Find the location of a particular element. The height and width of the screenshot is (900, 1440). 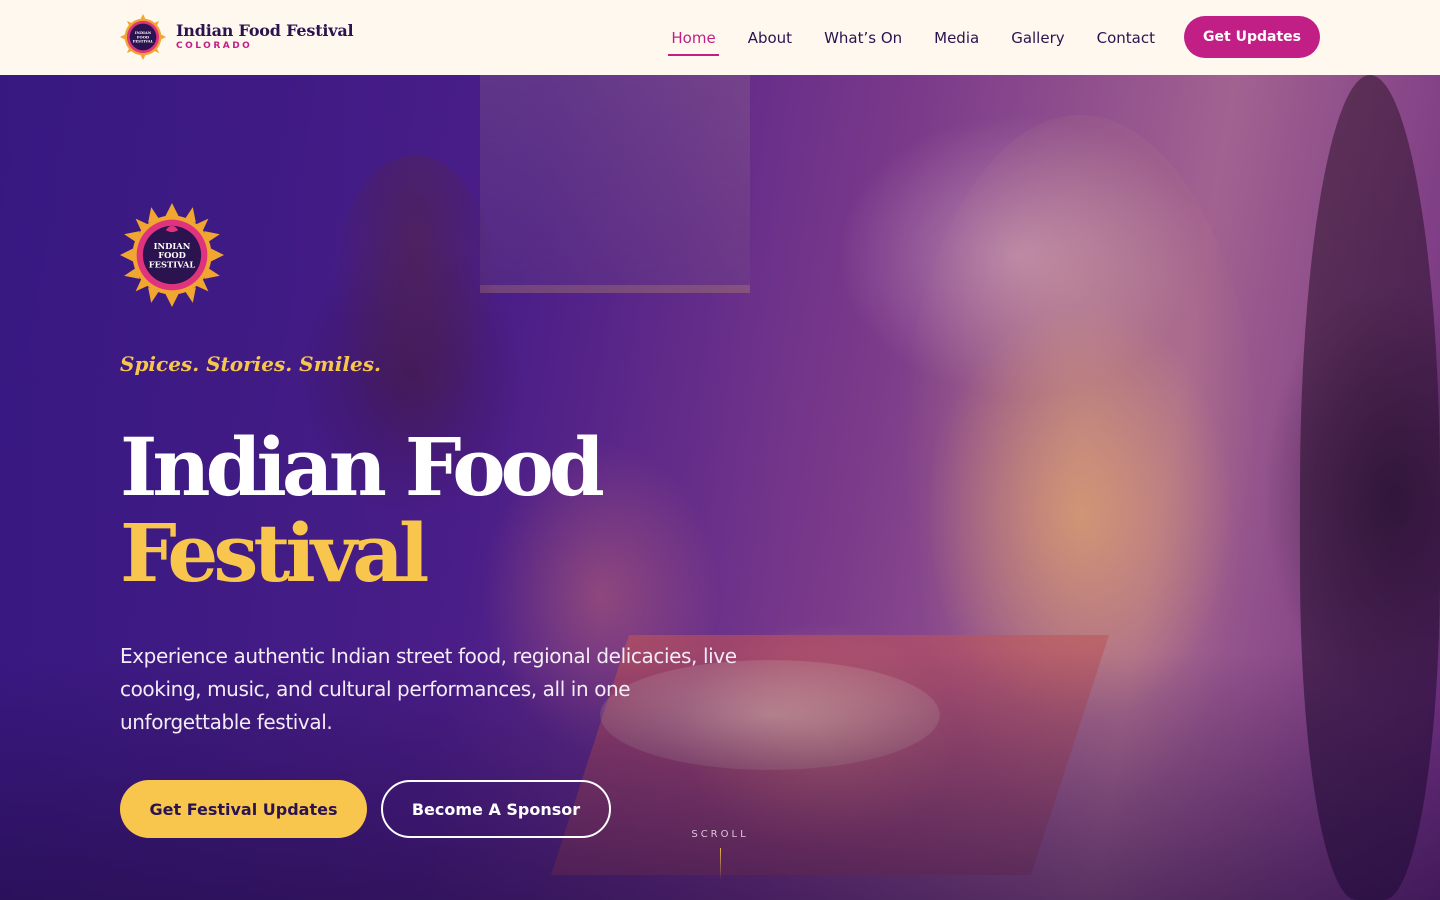

scroll-label: SCROLL is located at coordinates (720, 834).